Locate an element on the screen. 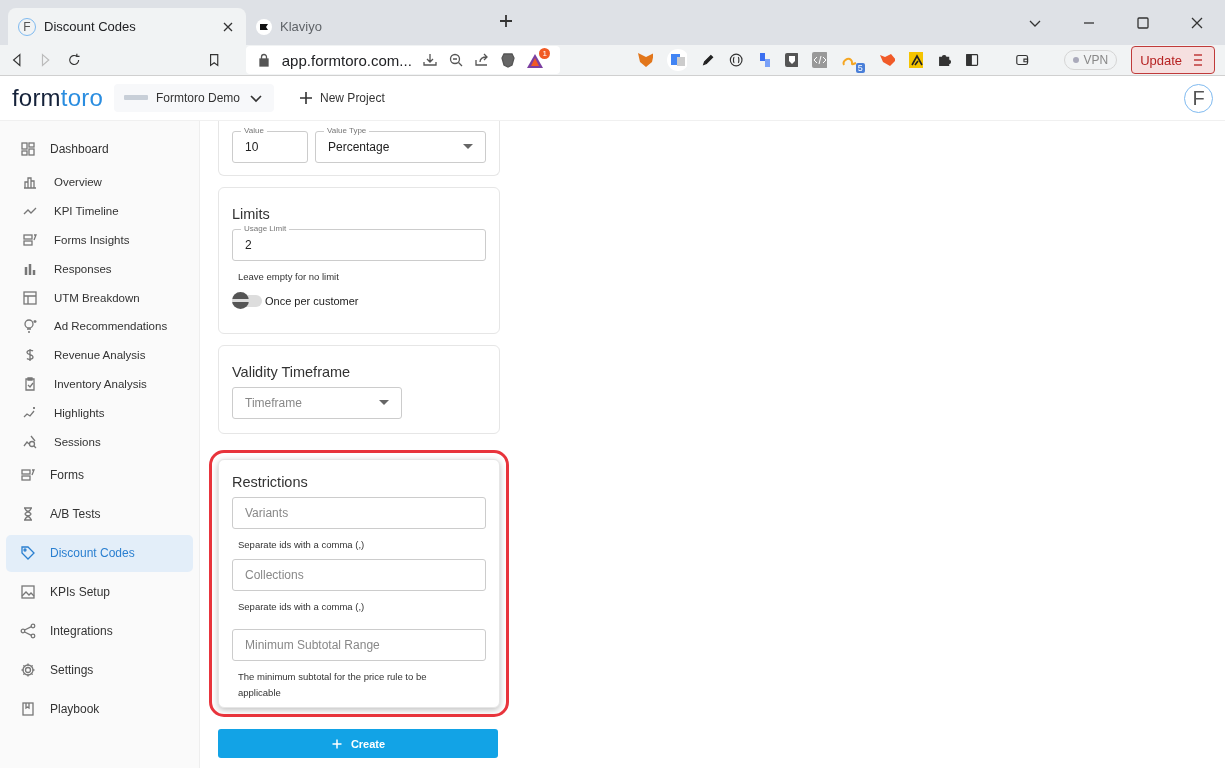 This screenshot has height=768, width=1225. braces-icon is located at coordinates (736, 60).